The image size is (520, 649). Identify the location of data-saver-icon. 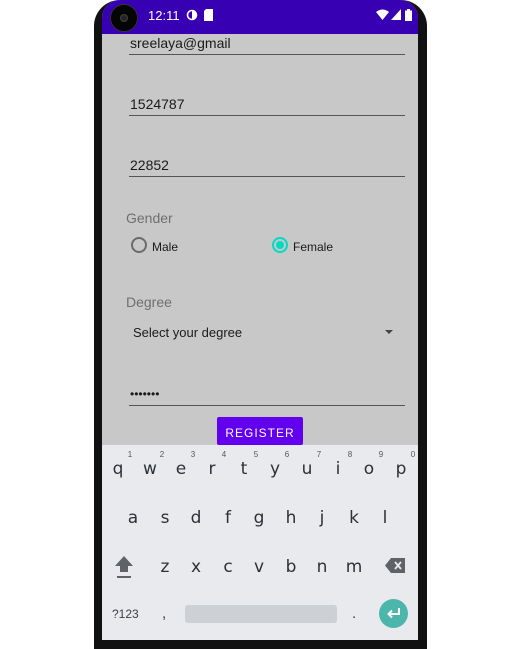
(192, 15).